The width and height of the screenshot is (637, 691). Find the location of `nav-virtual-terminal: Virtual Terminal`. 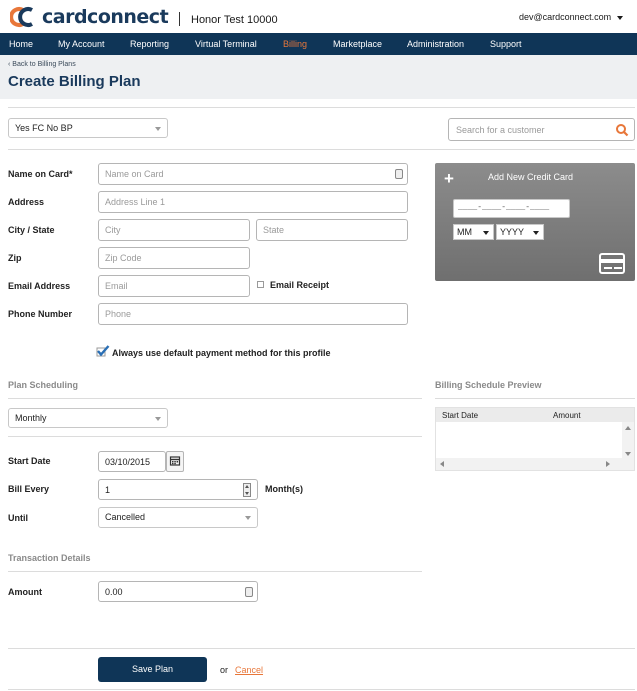

nav-virtual-terminal: Virtual Terminal is located at coordinates (226, 44).